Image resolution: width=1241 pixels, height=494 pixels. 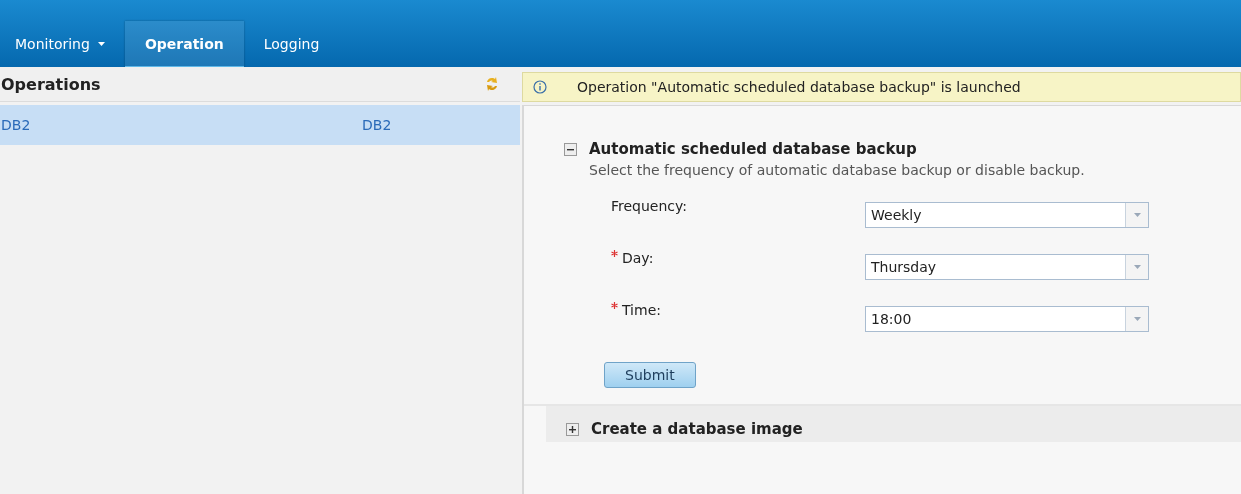 I want to click on submit-button: Submit, so click(x=650, y=375).